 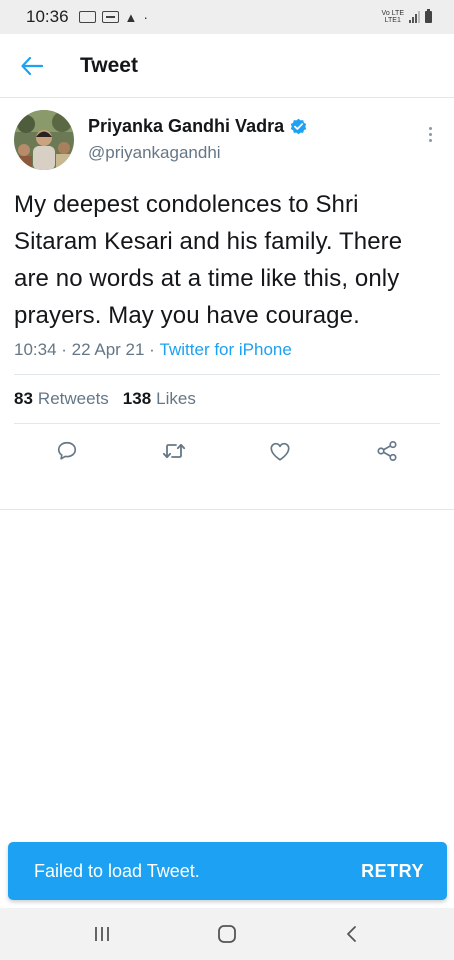 I want to click on share-icon, so click(x=387, y=451).